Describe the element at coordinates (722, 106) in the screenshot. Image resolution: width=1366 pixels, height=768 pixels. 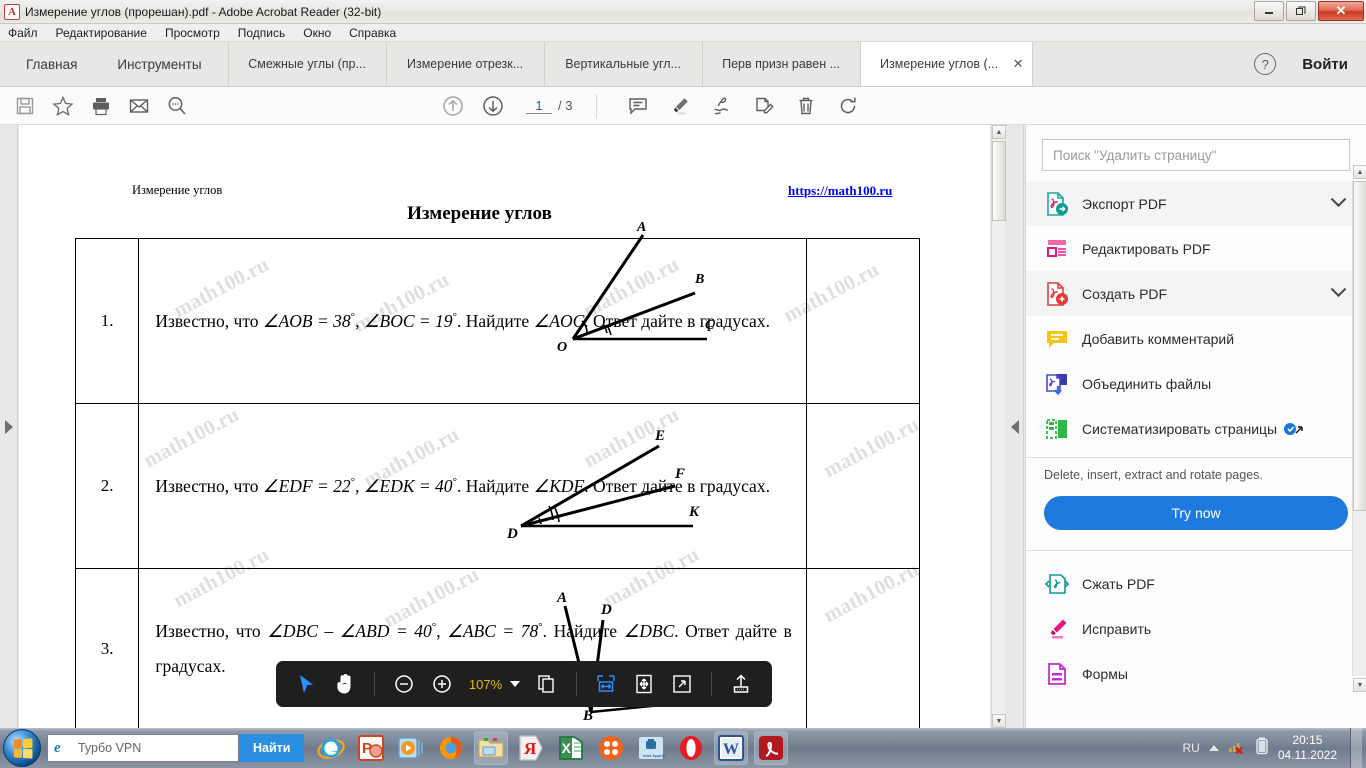
I see `sign-icon` at that location.